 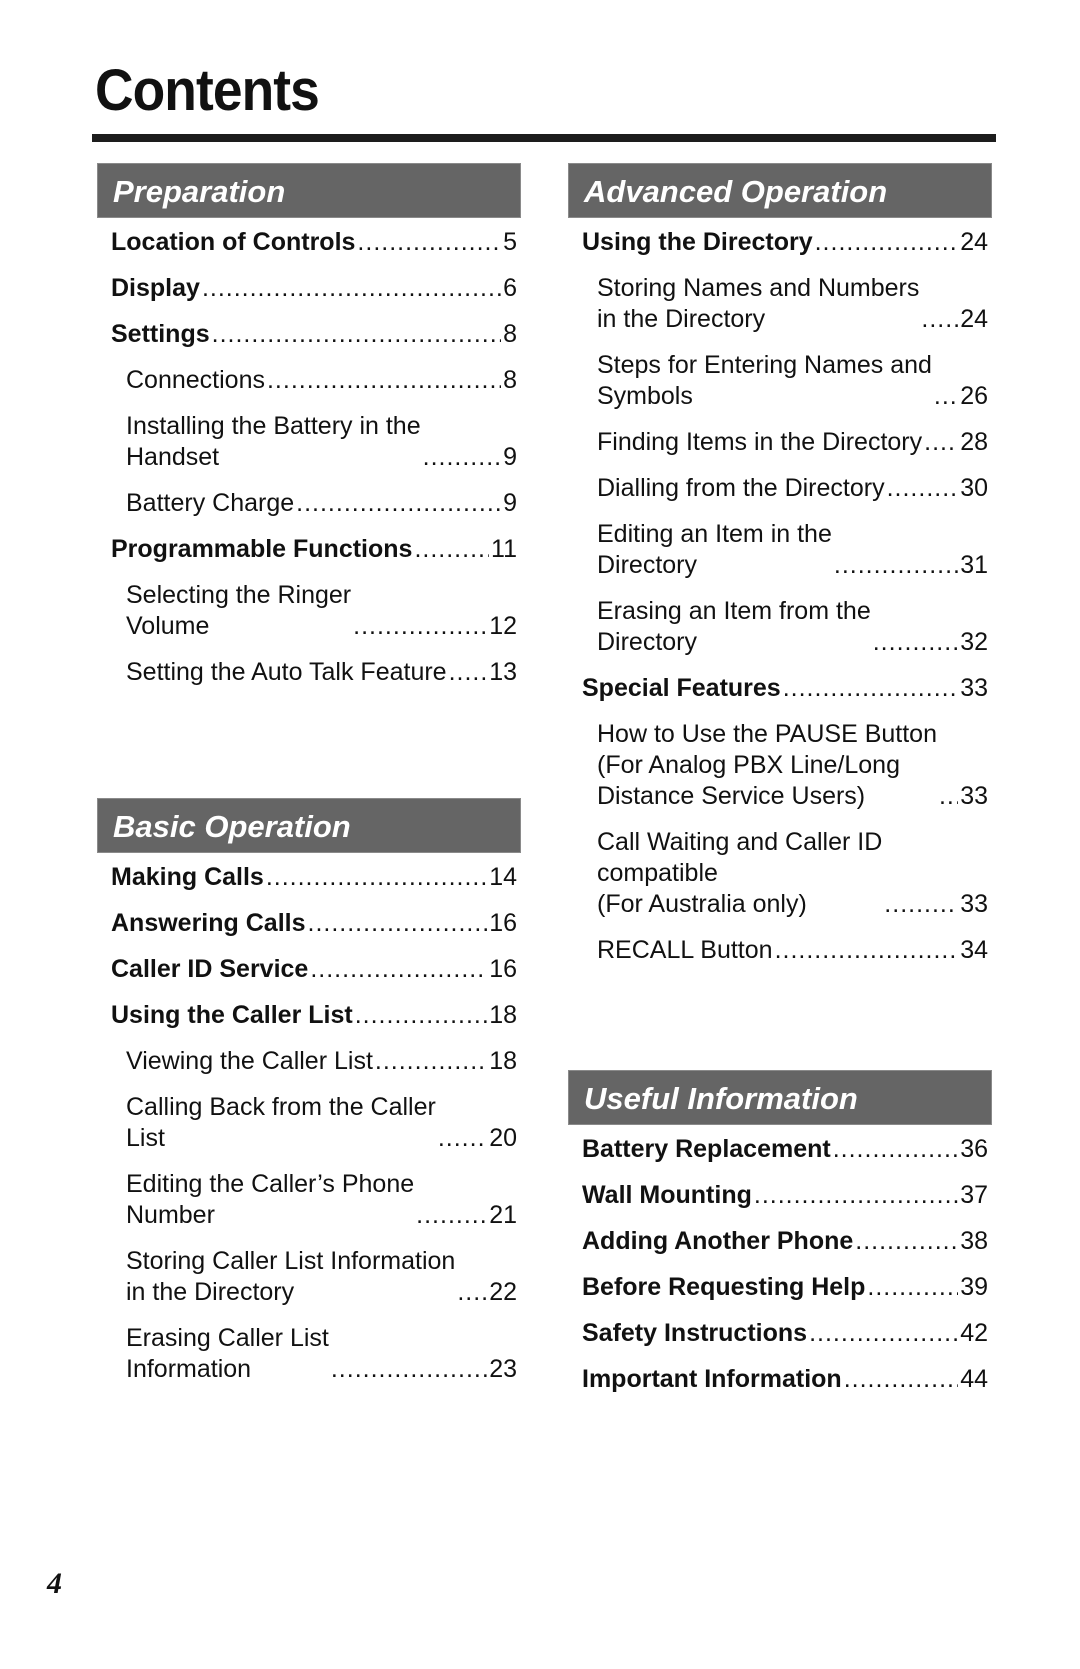 What do you see at coordinates (712, 1379) in the screenshot?
I see `entry-title: Important Information` at bounding box center [712, 1379].